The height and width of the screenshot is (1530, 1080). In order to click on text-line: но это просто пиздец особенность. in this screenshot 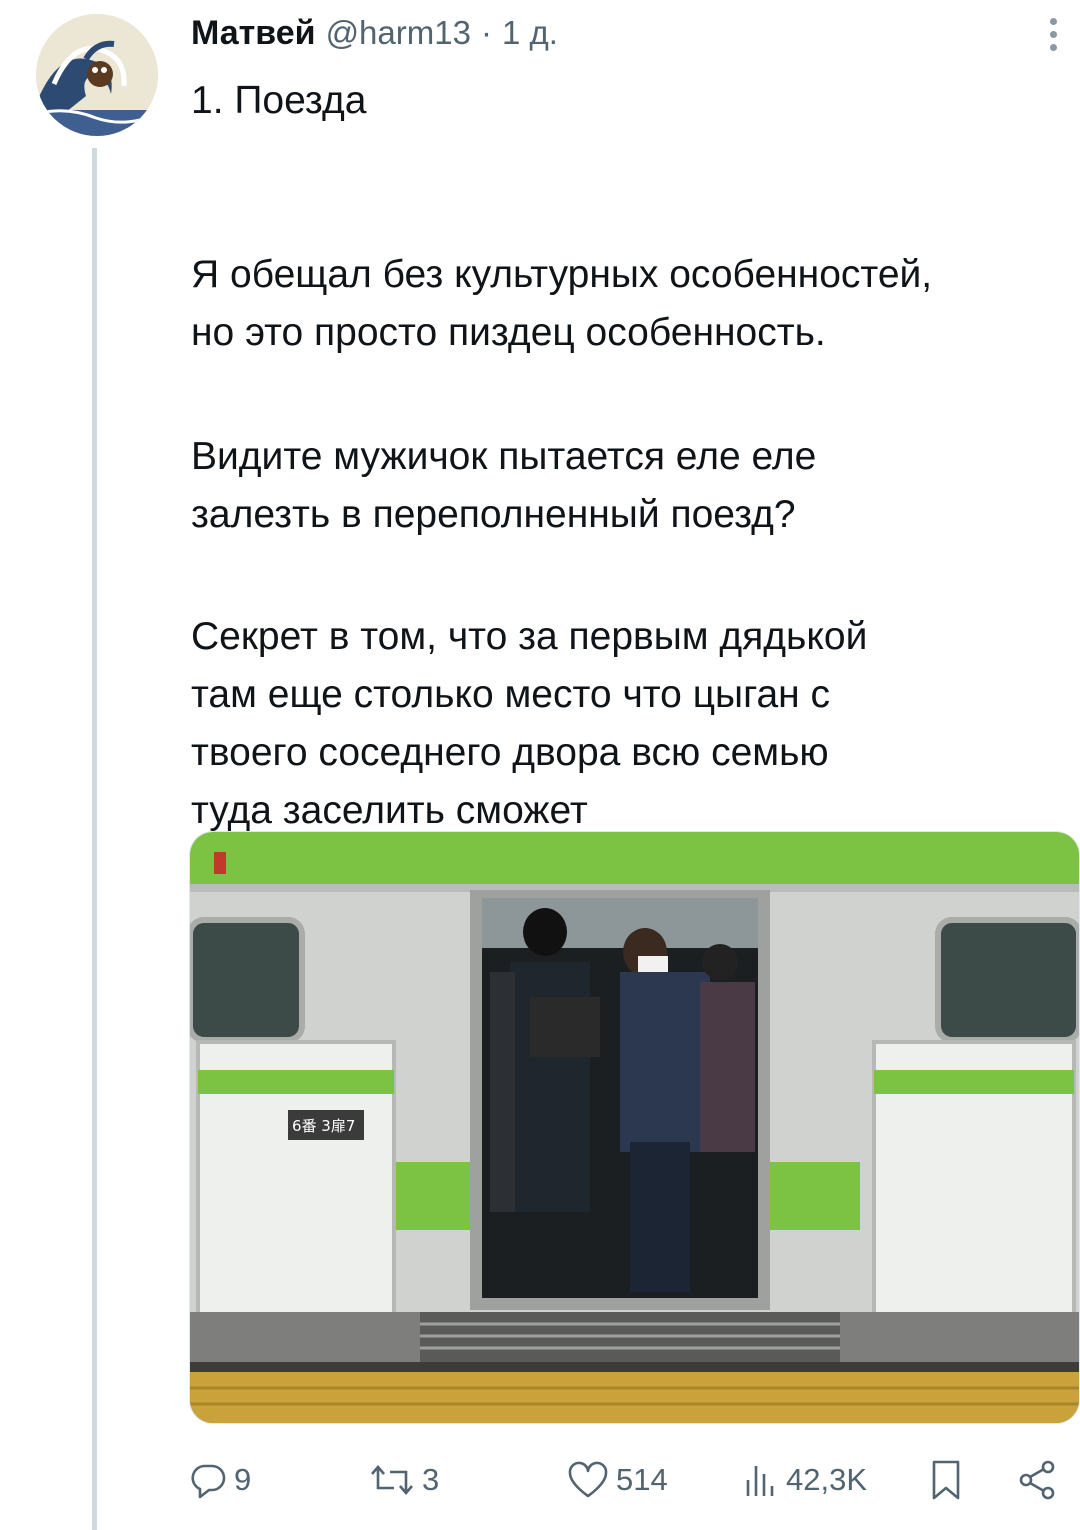, I will do `click(508, 332)`.